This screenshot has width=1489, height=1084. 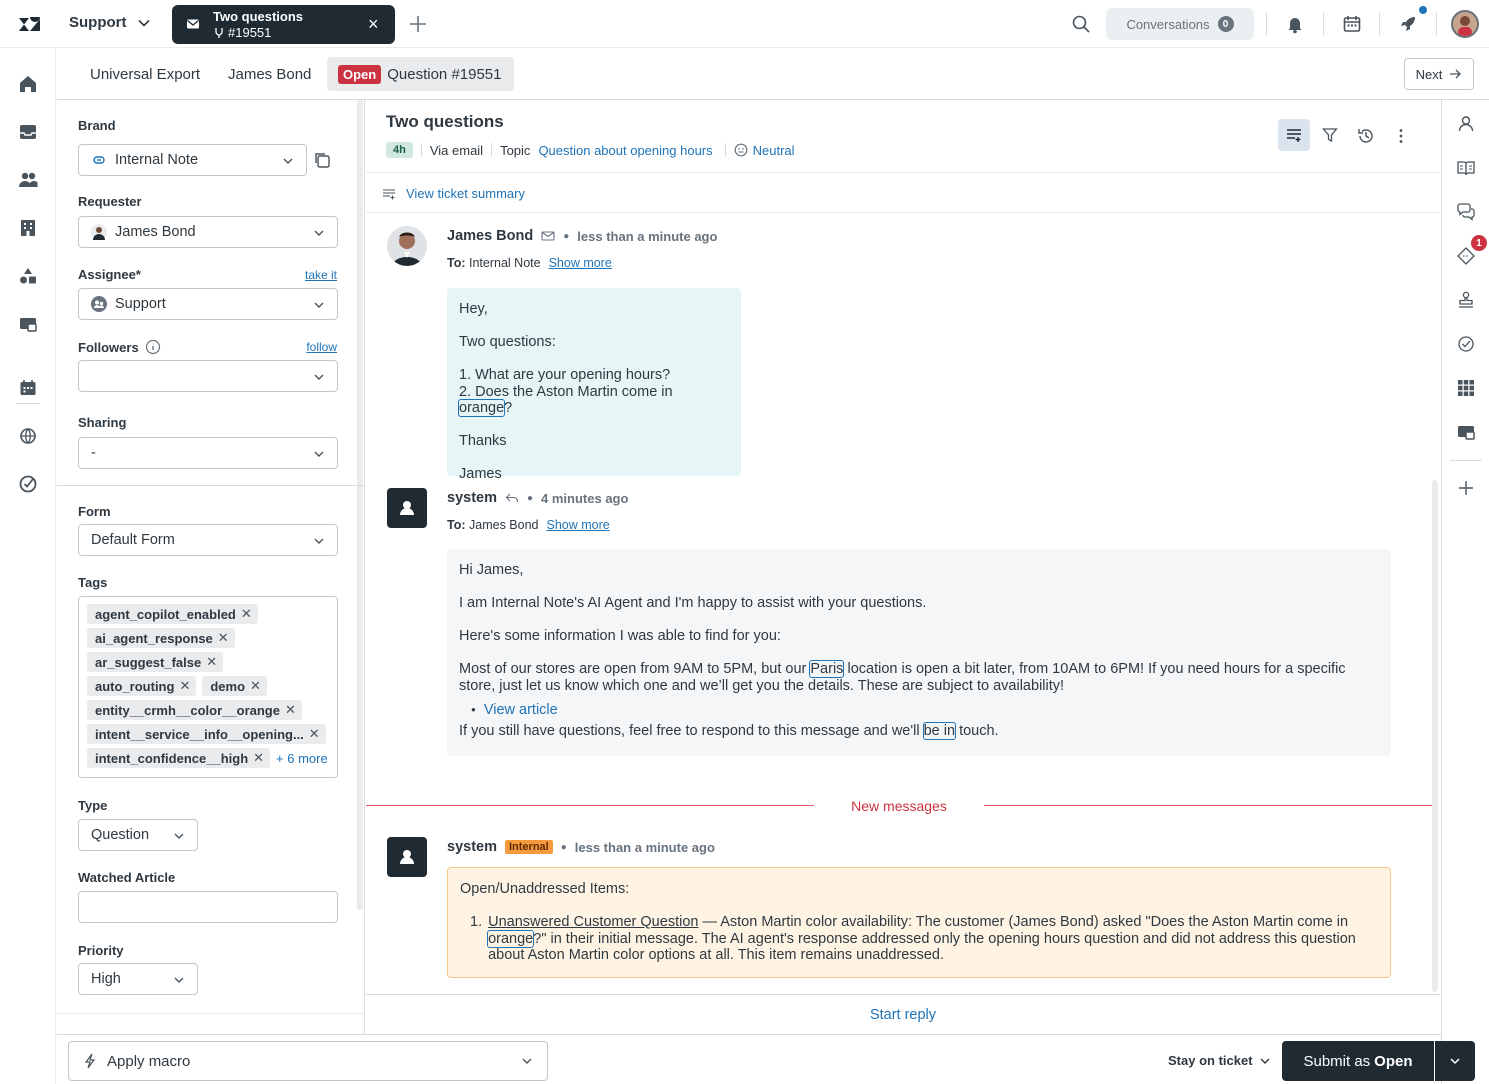 What do you see at coordinates (1439, 74) in the screenshot?
I see `next-button: Next` at bounding box center [1439, 74].